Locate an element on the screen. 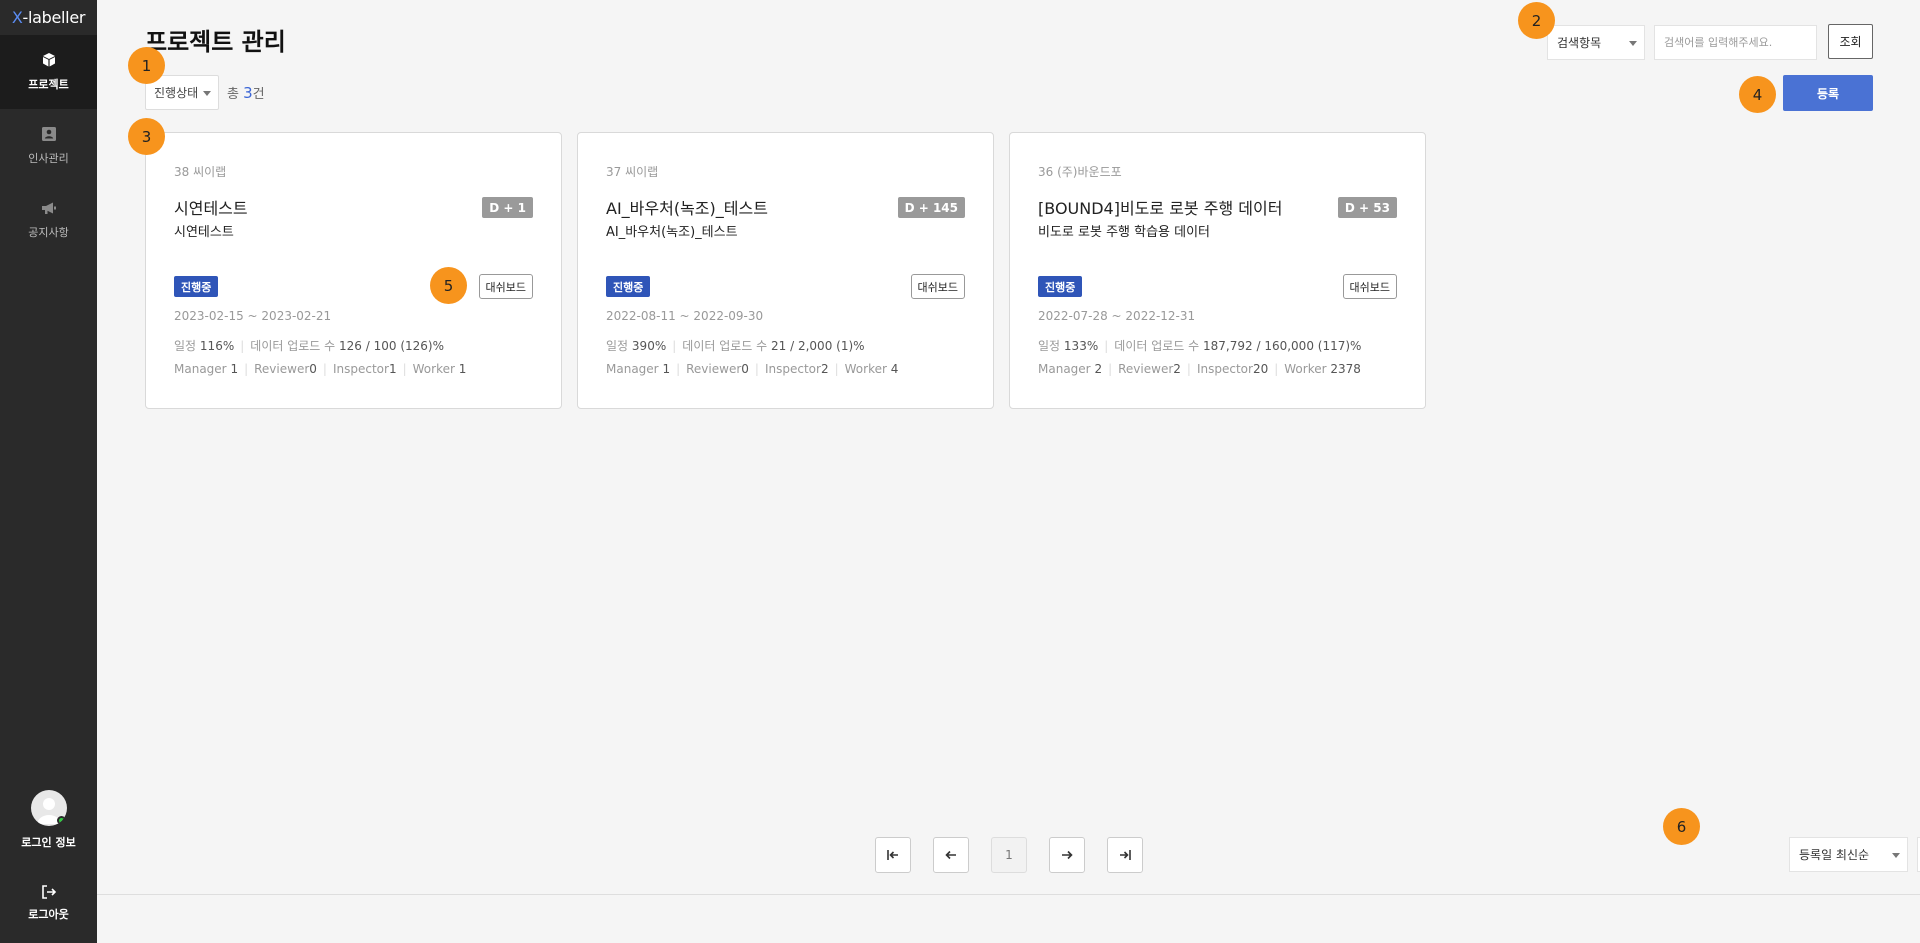 The image size is (1920, 943). sidebar-item-label: 인사관리 is located at coordinates (48, 158).